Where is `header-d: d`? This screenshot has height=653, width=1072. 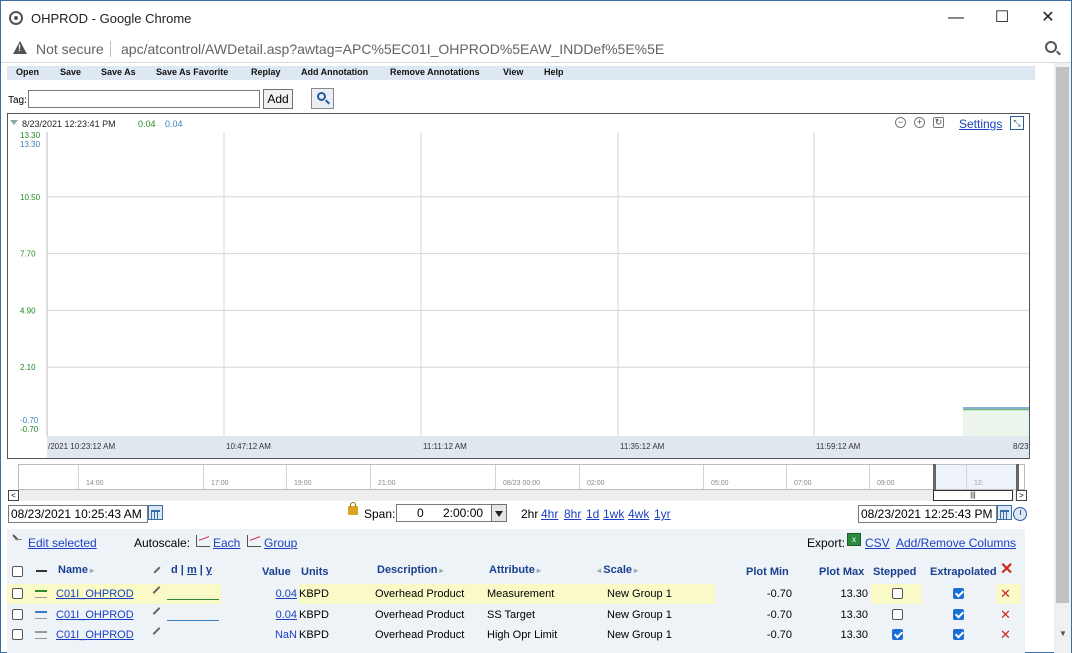
header-d: d is located at coordinates (174, 570).